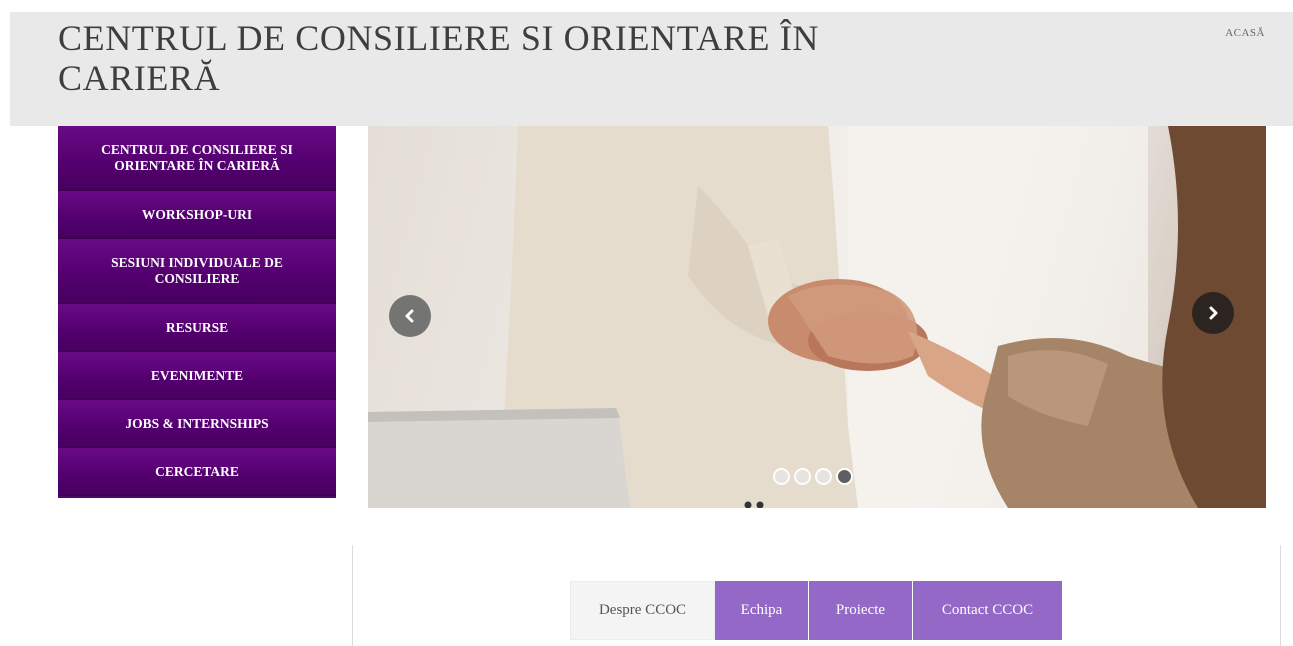 The width and height of the screenshot is (1293, 646). I want to click on sidebar-item-workshopuri: WORKSHOP-URI, so click(197, 215).